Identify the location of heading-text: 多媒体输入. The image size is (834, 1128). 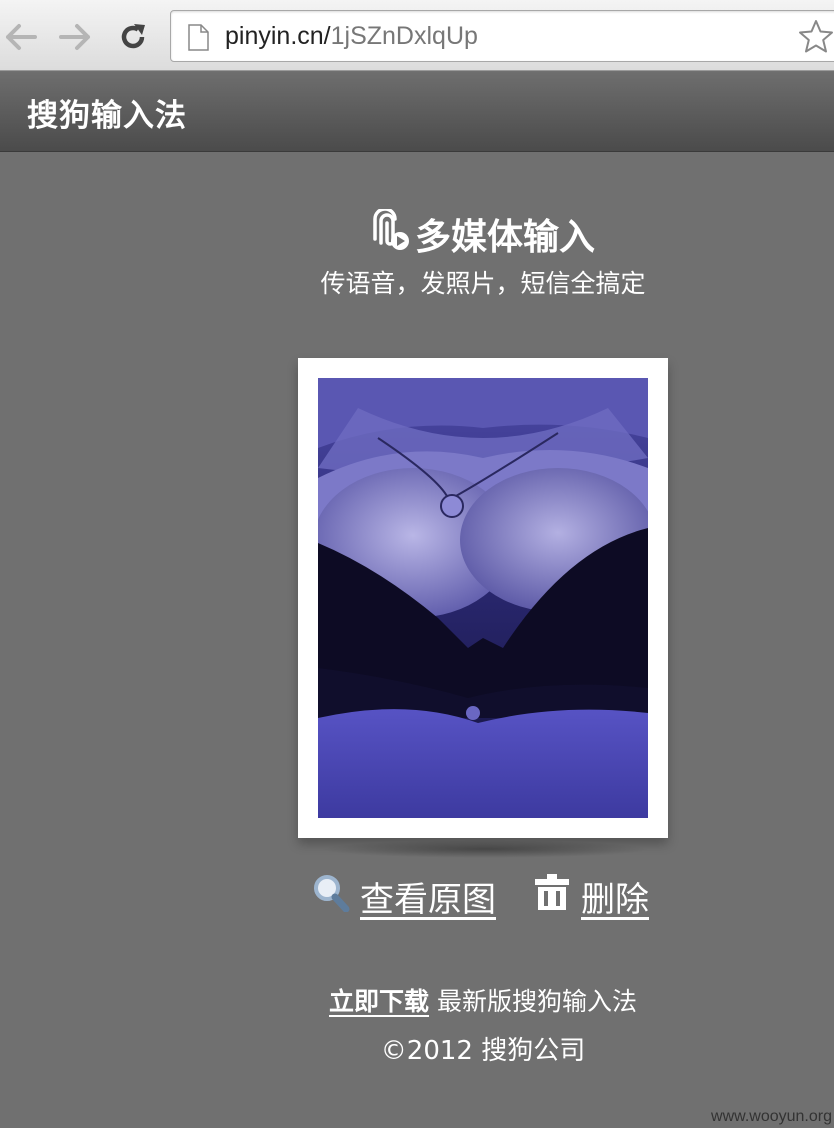
(504, 237).